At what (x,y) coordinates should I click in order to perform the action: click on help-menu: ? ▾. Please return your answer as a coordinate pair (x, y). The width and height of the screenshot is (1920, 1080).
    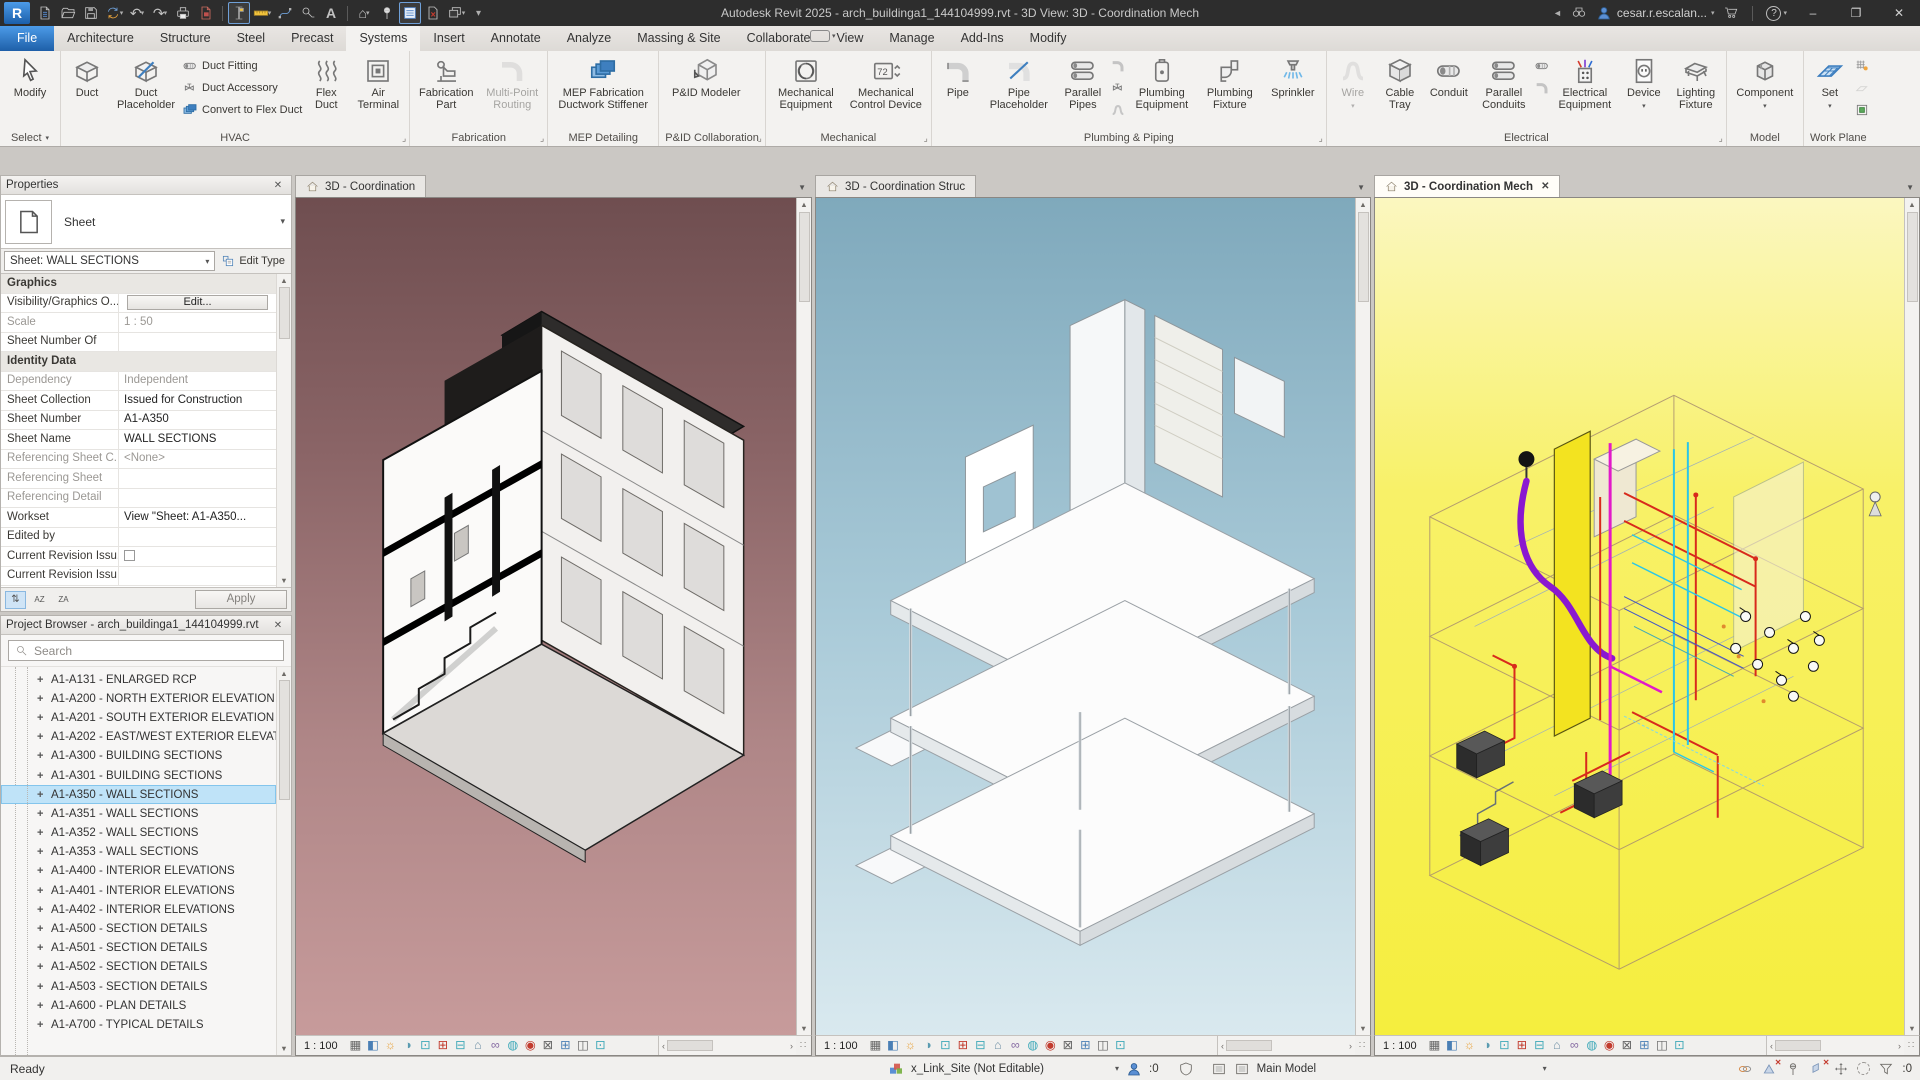
    Looking at the image, I should click on (1776, 13).